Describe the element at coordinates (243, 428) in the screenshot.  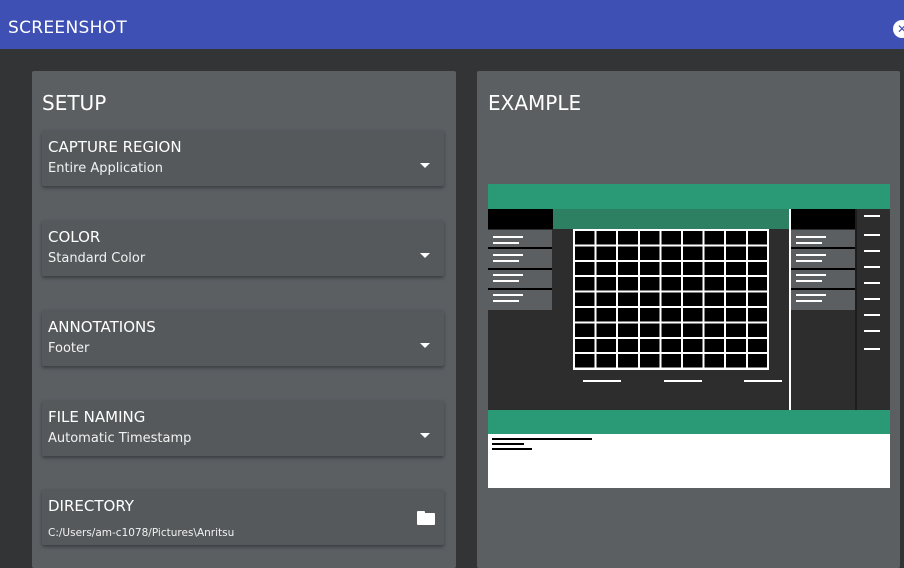
I see `file-naming-dropdown: FILE NAMING Automatic Timestamp` at that location.